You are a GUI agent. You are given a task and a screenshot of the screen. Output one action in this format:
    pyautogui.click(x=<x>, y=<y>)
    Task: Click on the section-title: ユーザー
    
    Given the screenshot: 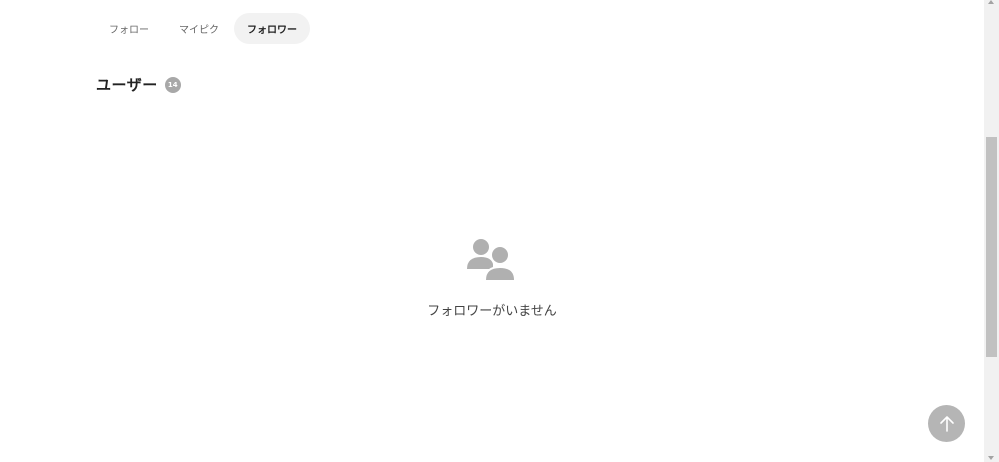 What is the action you would take?
    pyautogui.click(x=127, y=85)
    